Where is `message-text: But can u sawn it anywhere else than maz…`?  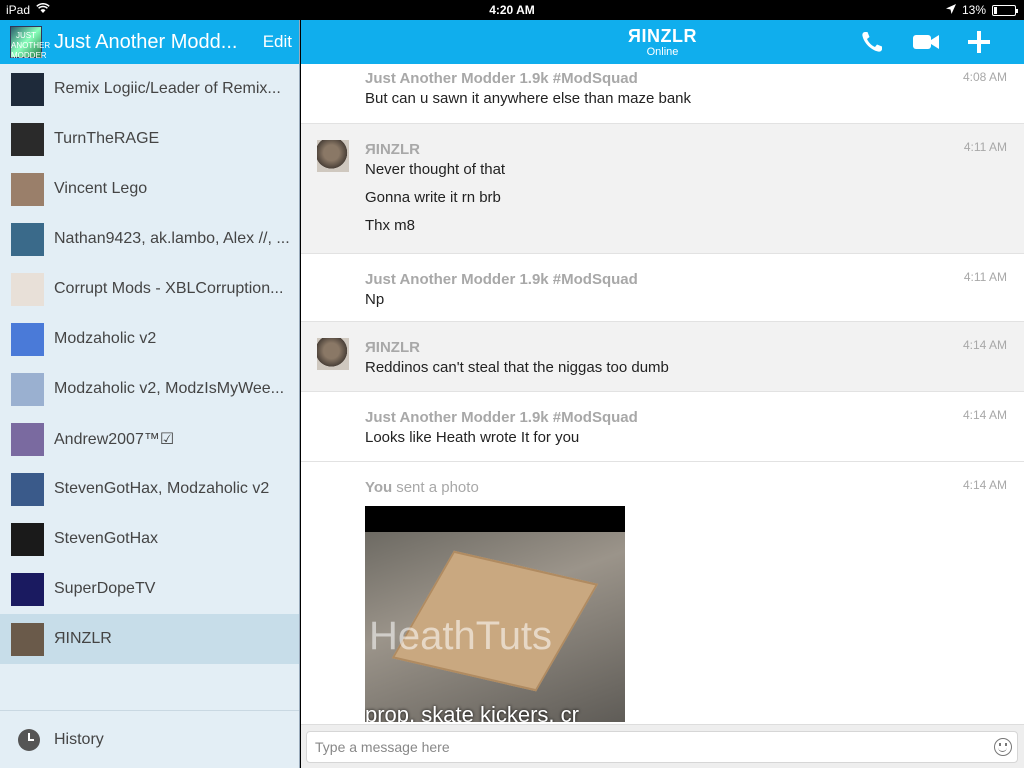
message-text: But can u sawn it anywhere else than maz… is located at coordinates (528, 98).